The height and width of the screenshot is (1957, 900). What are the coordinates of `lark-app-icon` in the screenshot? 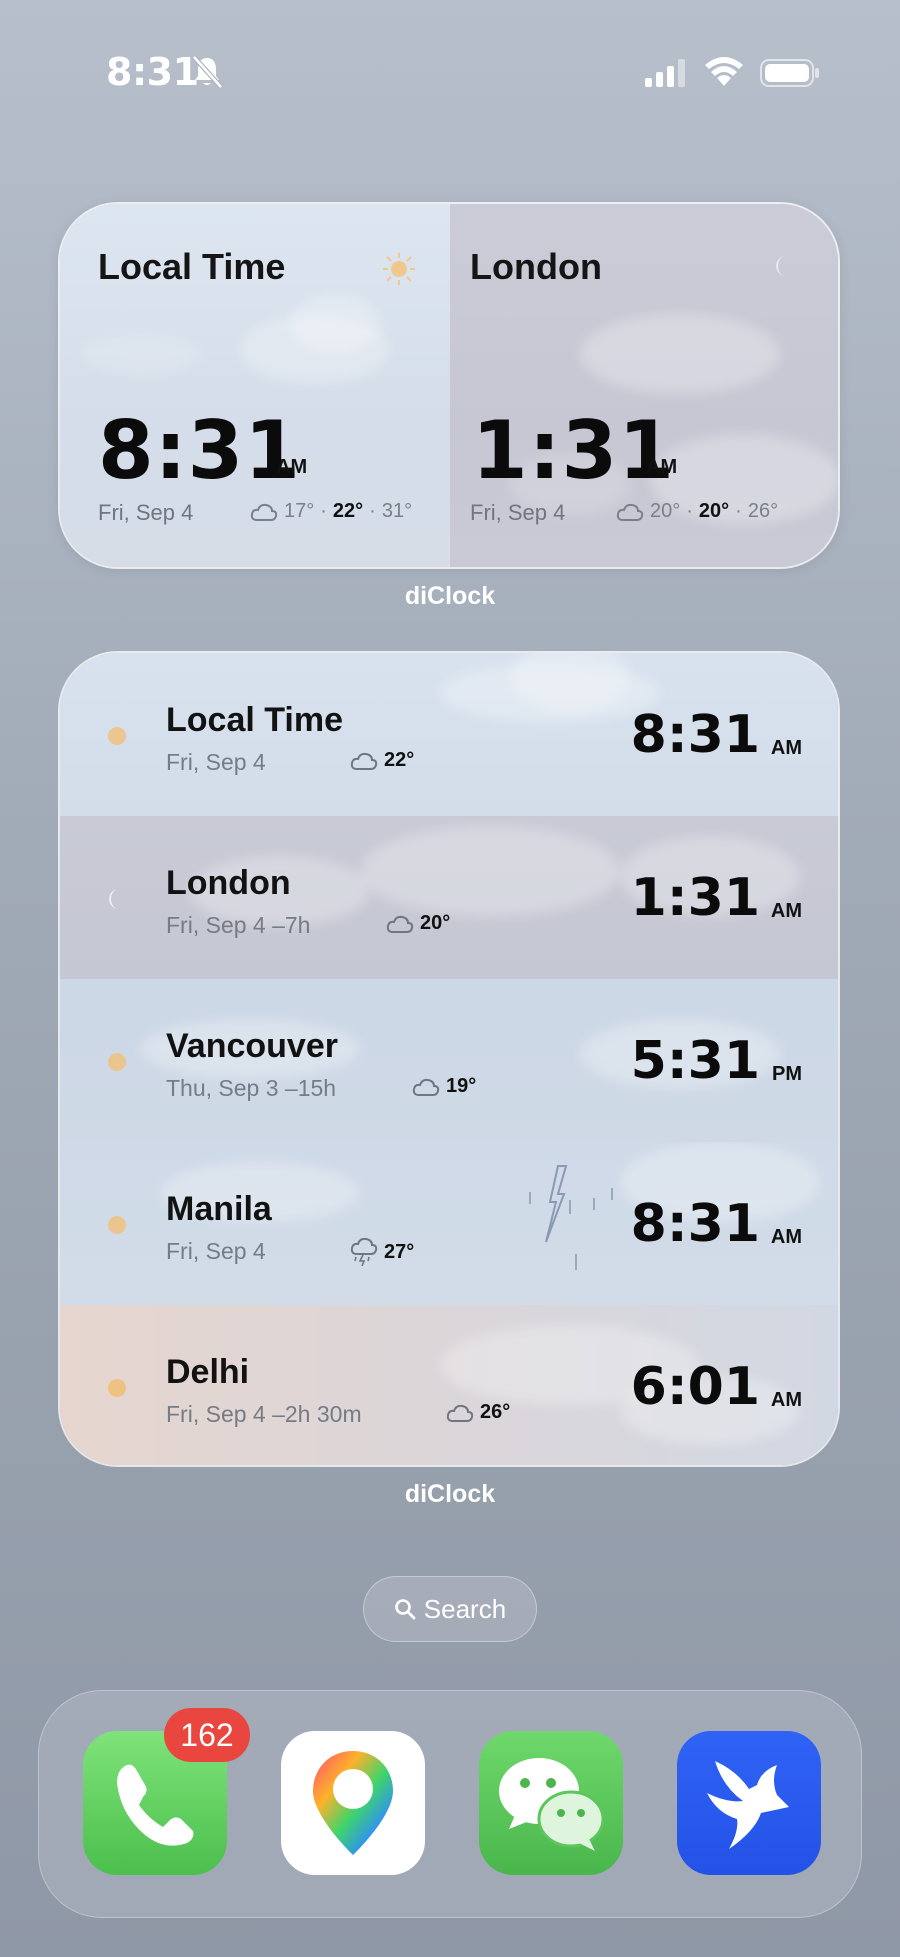 It's located at (749, 1803).